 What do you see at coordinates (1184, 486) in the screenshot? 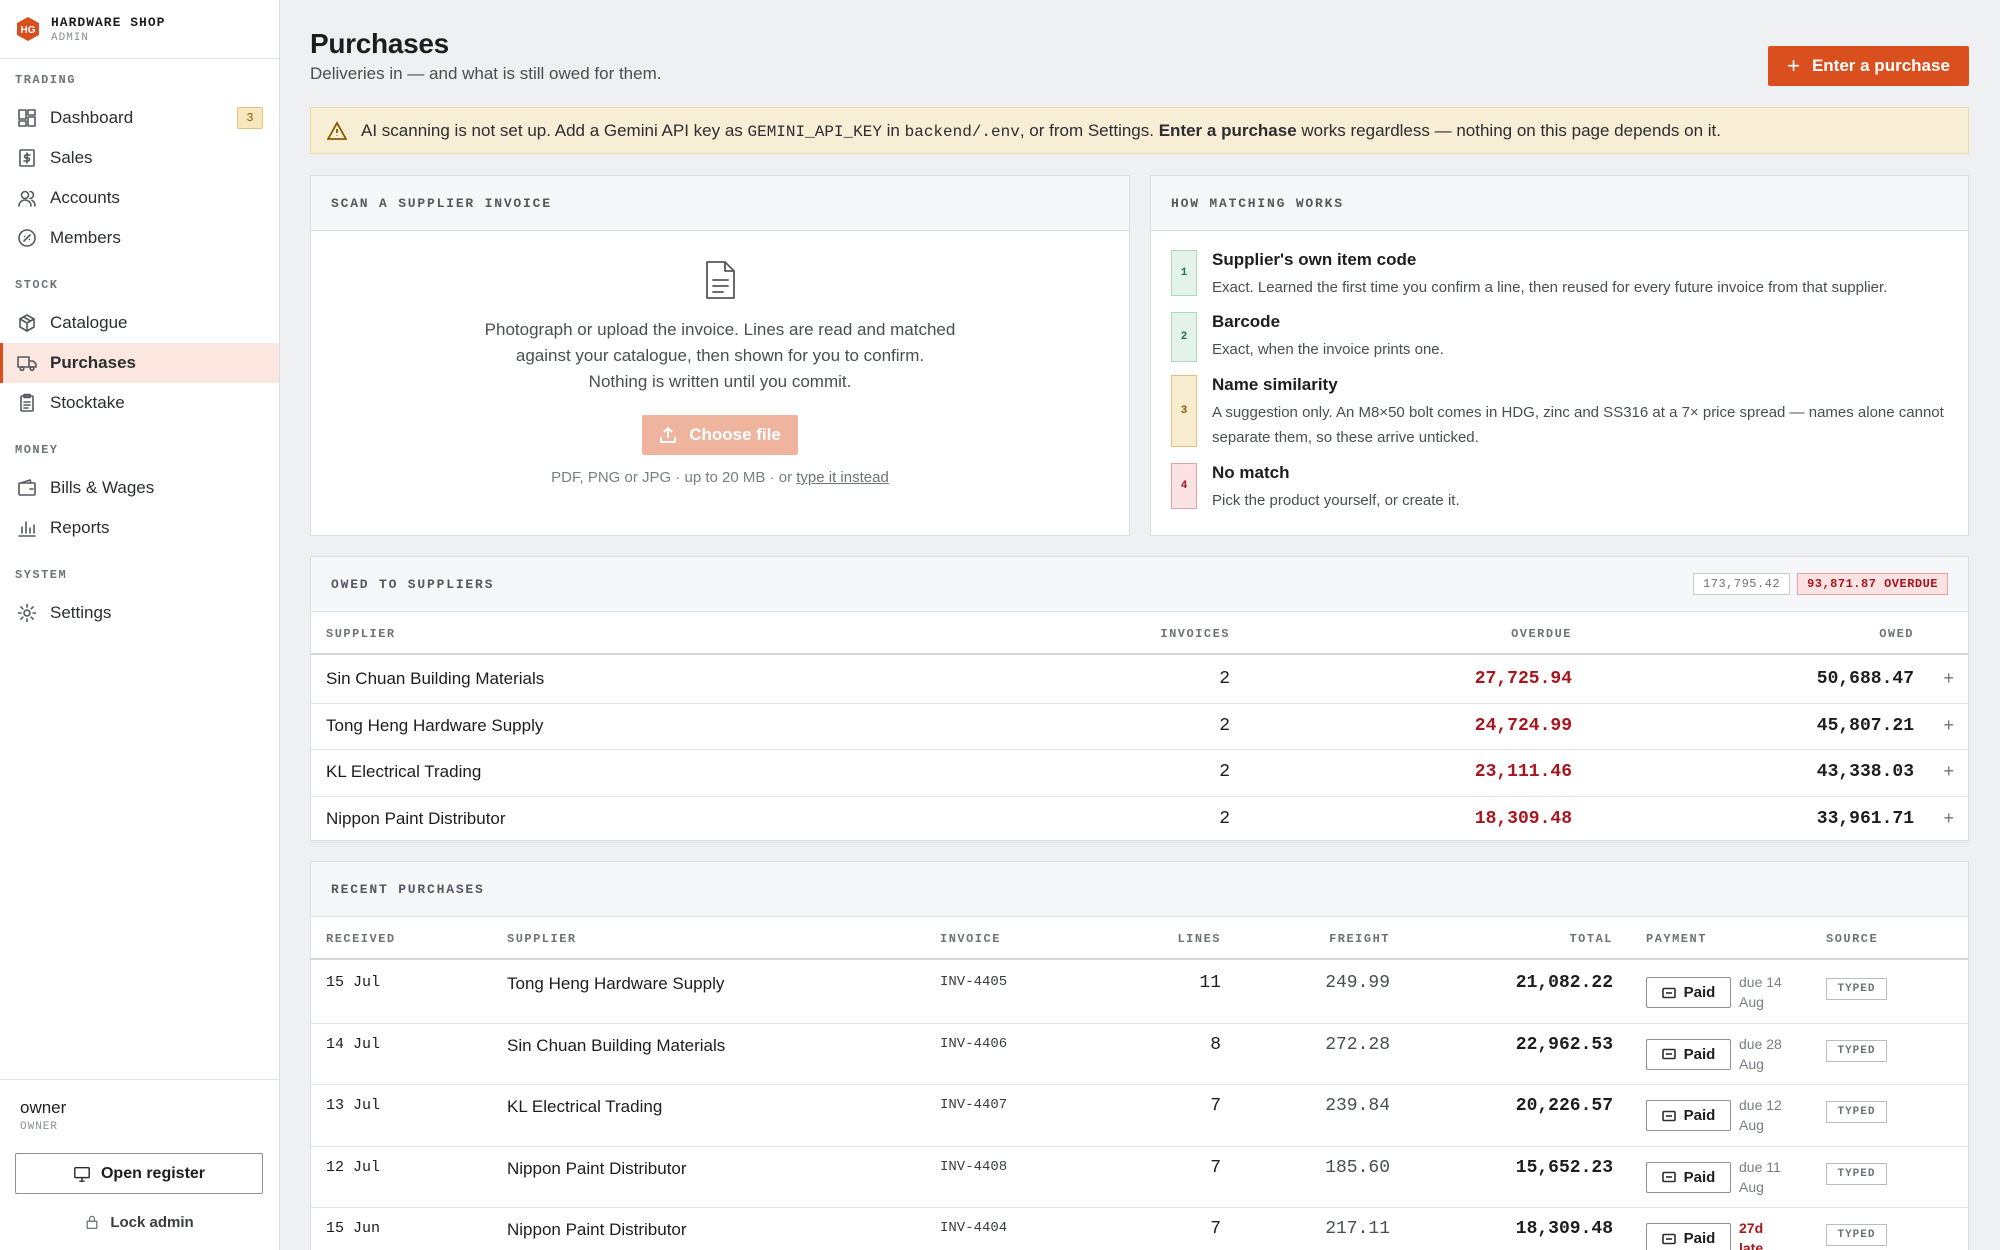
I see `step-number: 4` at bounding box center [1184, 486].